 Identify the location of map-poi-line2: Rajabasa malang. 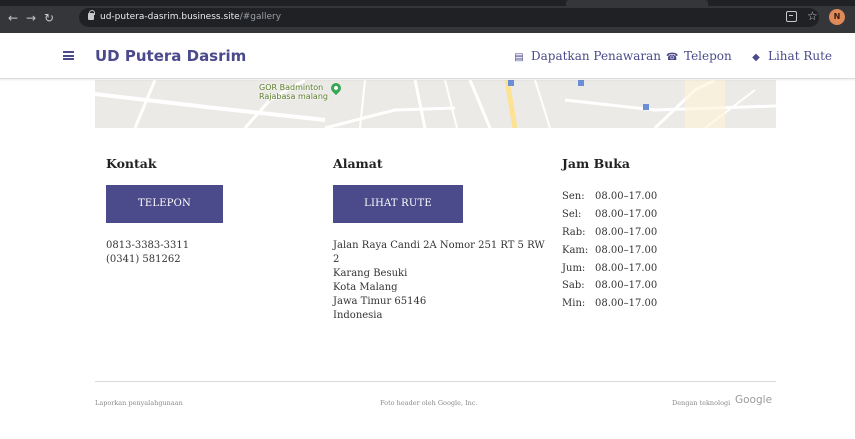
(293, 96).